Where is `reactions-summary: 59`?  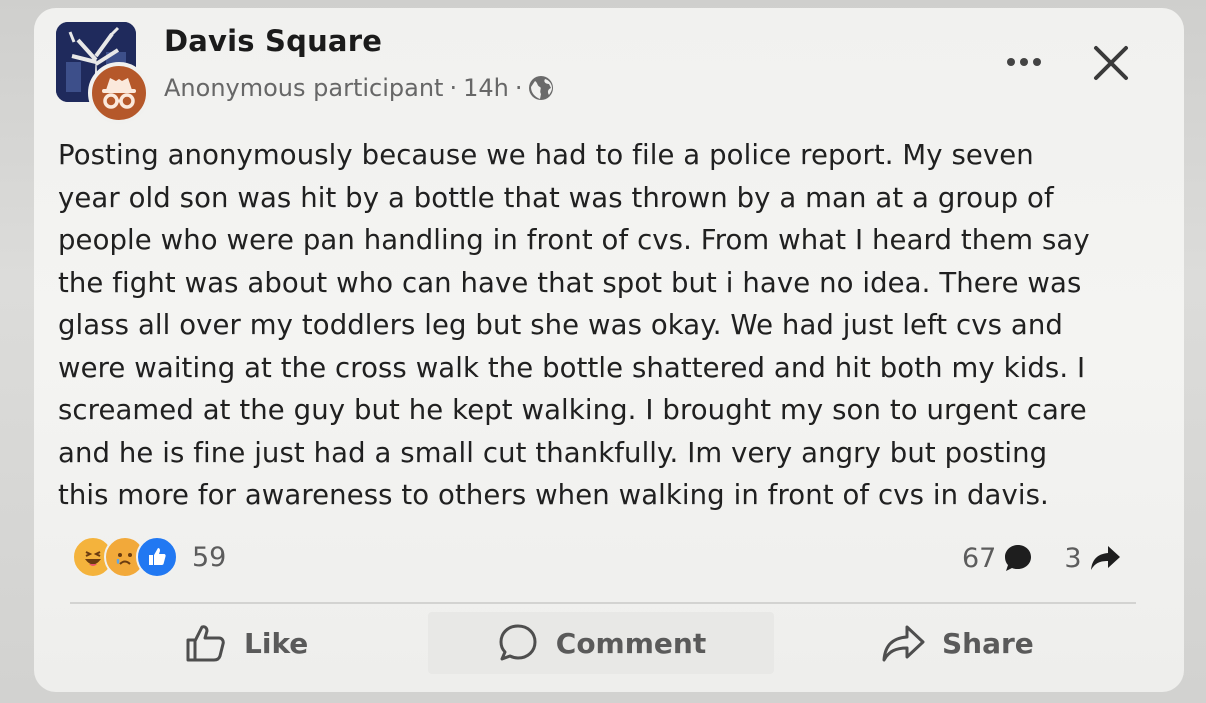
reactions-summary: 59 is located at coordinates (149, 557).